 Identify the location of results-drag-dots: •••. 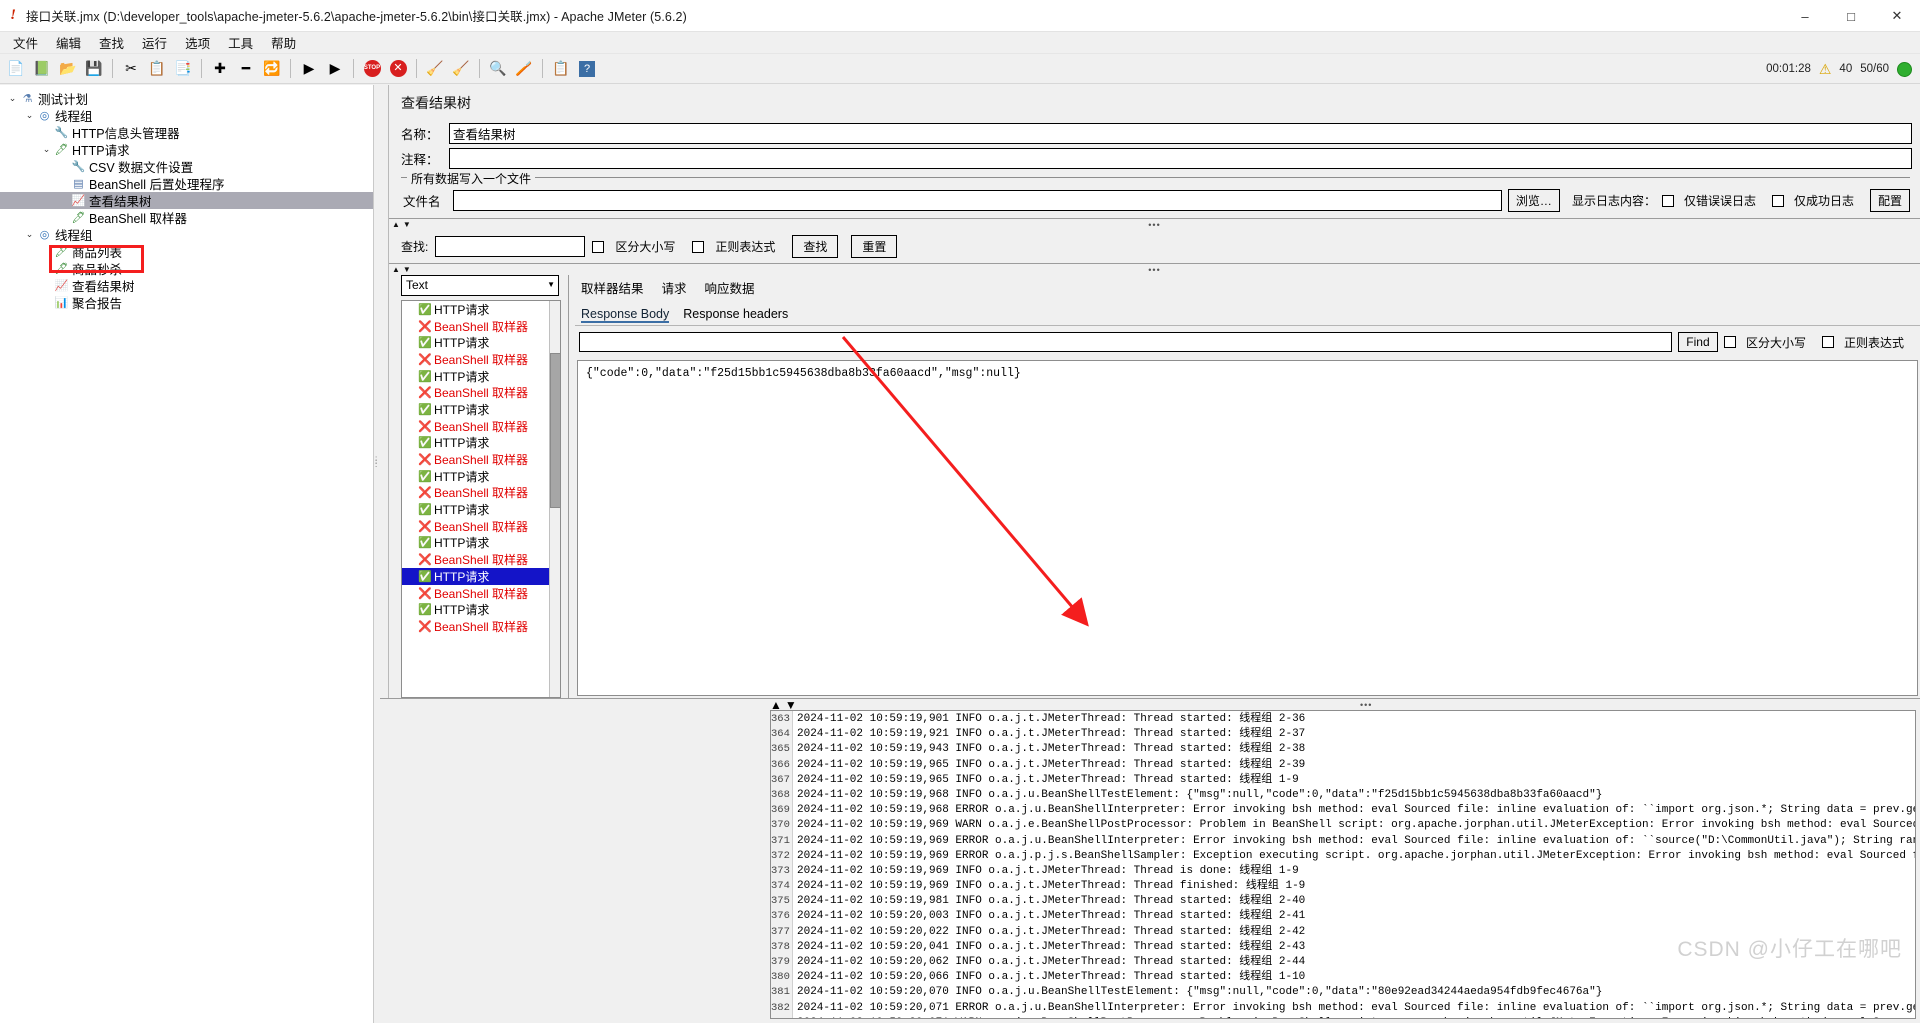
(1154, 270).